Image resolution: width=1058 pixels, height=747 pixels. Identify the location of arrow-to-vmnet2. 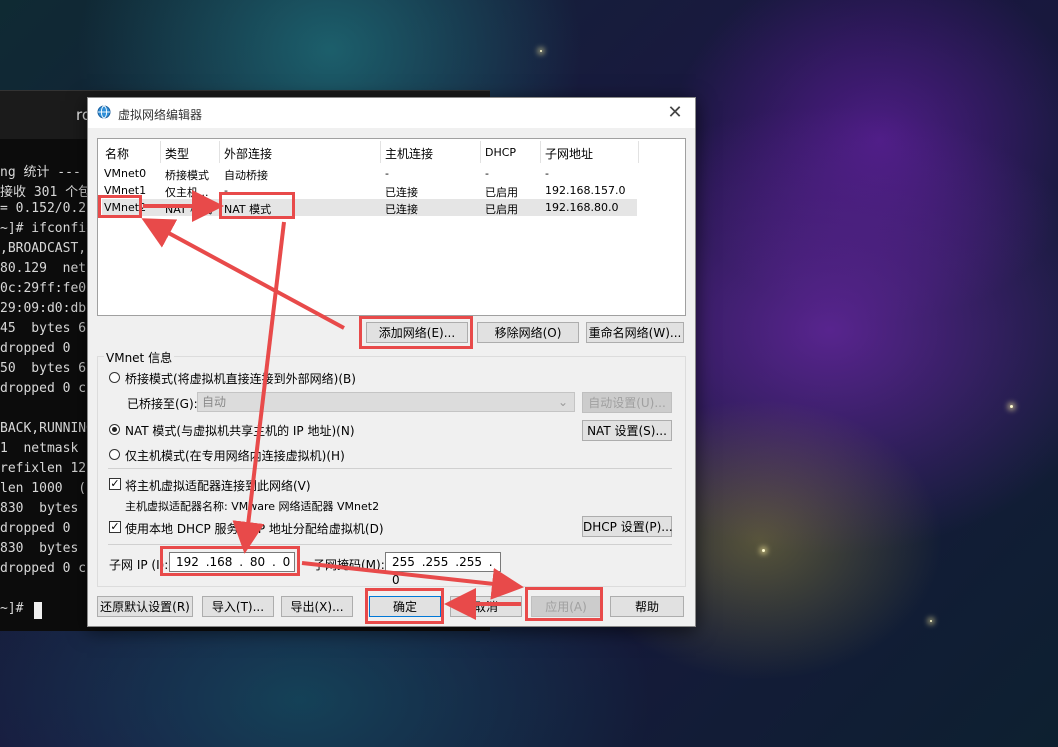
(243, 274).